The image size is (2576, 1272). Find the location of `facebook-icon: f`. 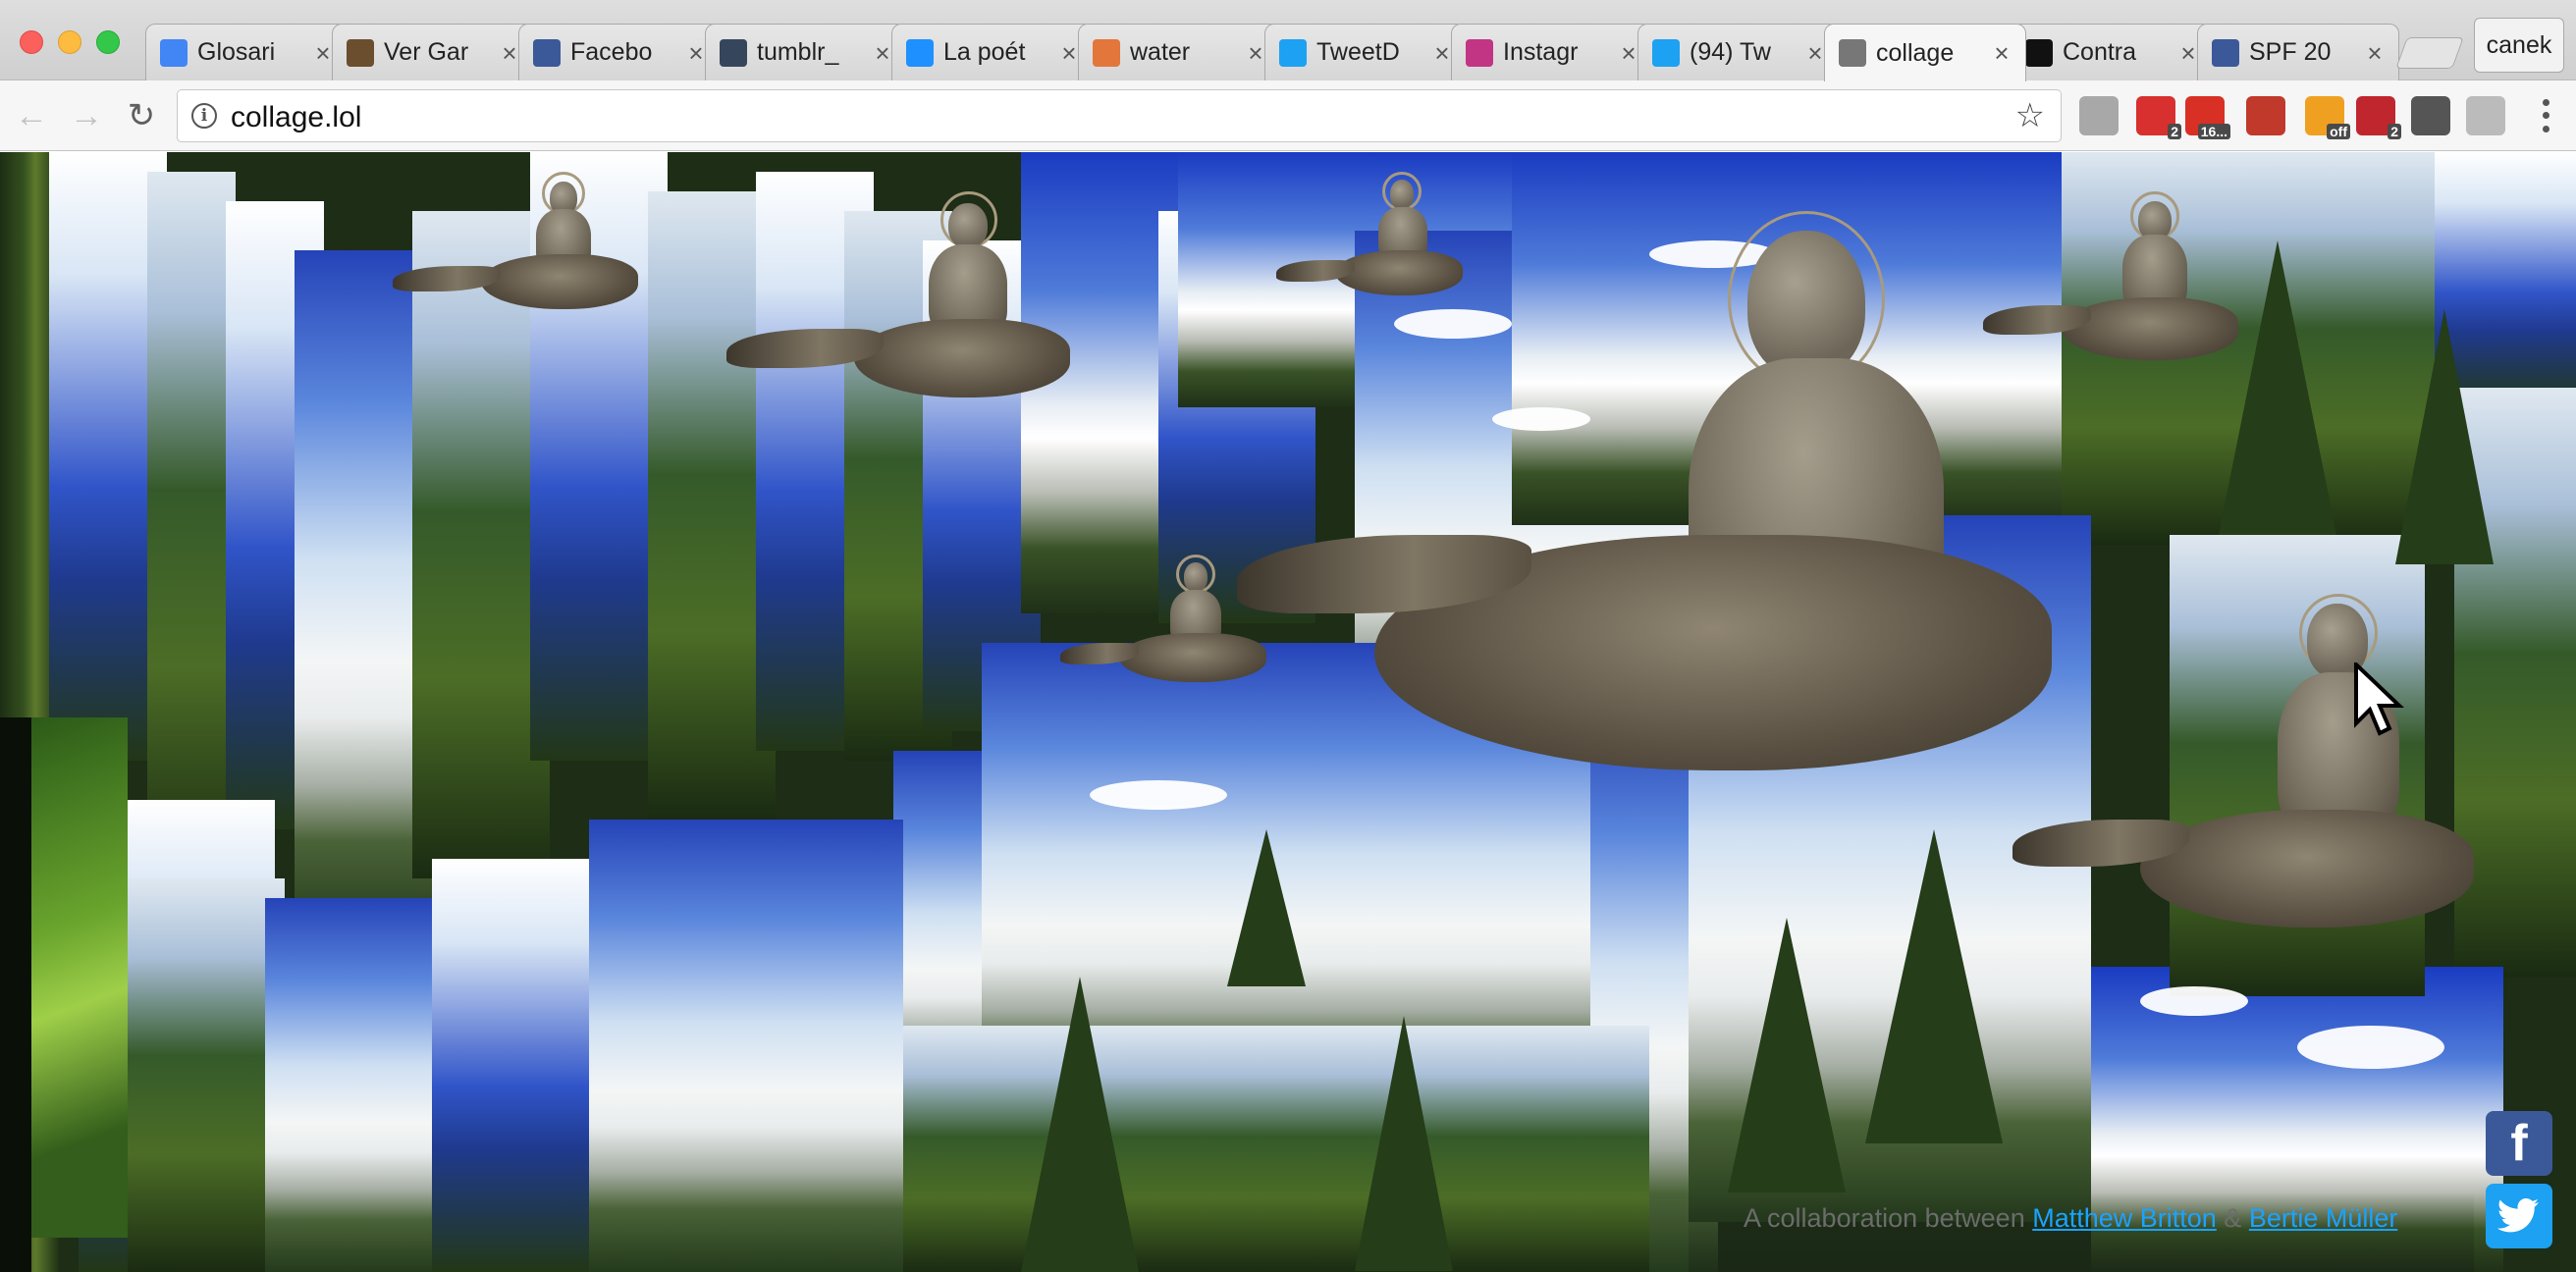

facebook-icon: f is located at coordinates (2519, 1143).